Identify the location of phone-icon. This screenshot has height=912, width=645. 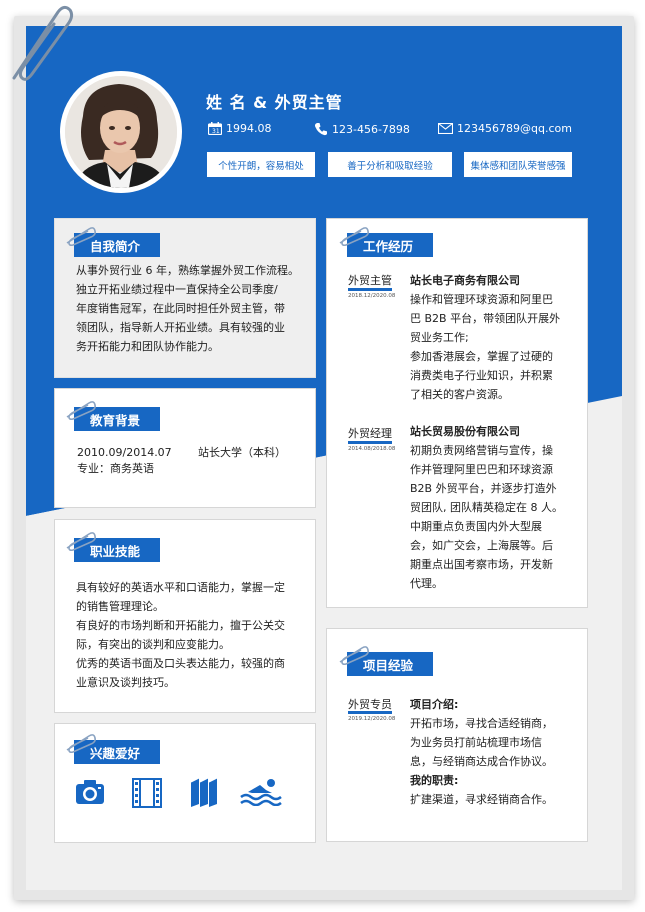
(320, 129).